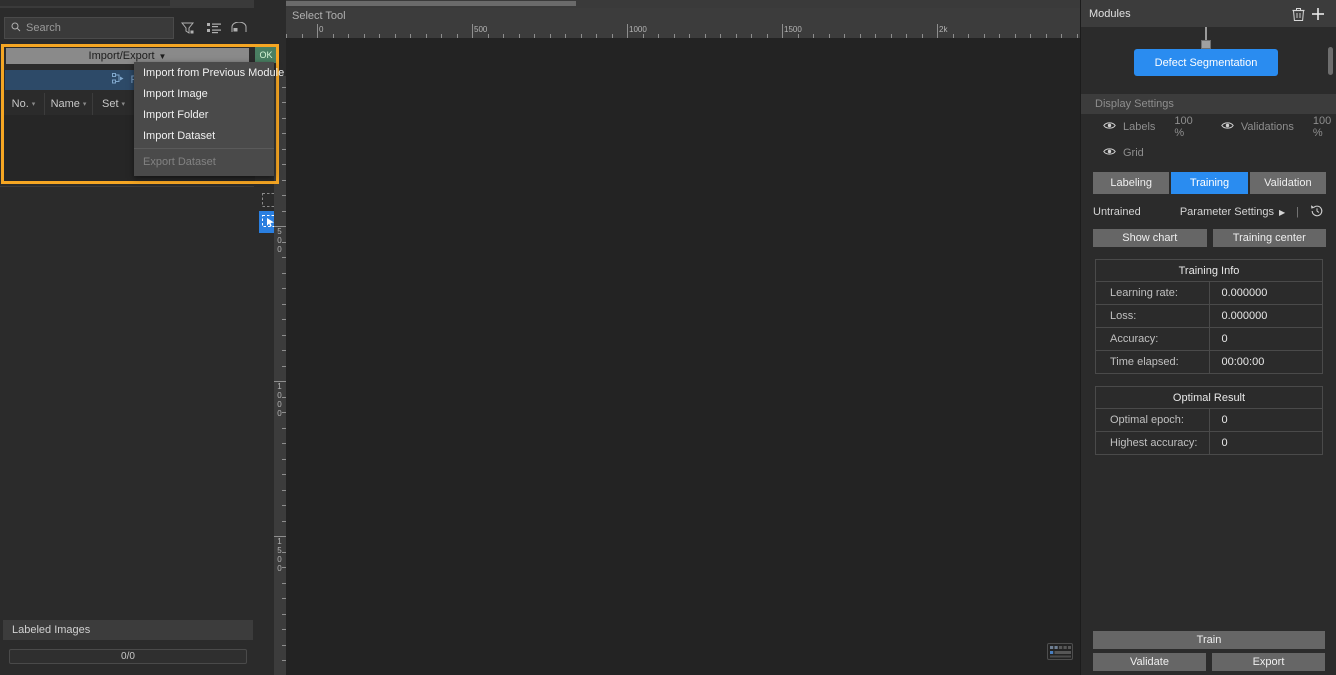 The height and width of the screenshot is (675, 1336). Describe the element at coordinates (266, 54) in the screenshot. I see `ok-button: OK` at that location.